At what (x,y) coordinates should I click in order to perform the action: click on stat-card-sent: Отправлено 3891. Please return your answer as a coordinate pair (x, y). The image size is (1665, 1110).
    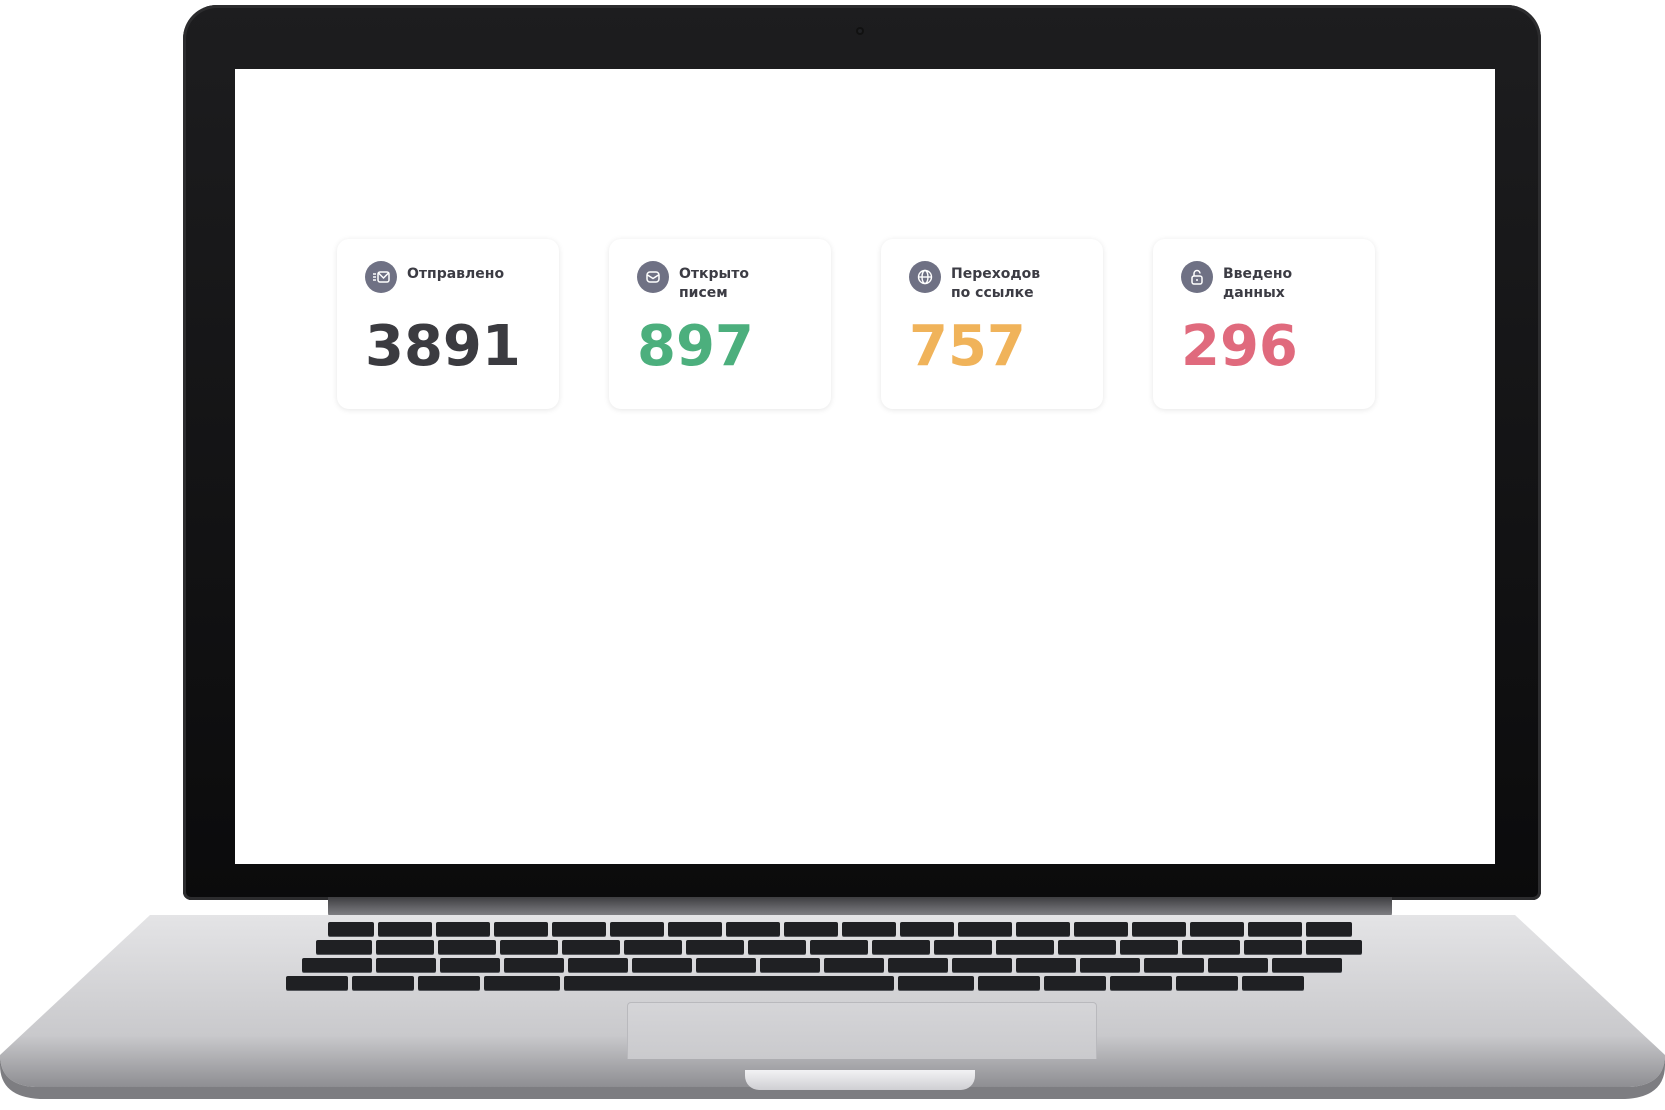
    Looking at the image, I should click on (448, 324).